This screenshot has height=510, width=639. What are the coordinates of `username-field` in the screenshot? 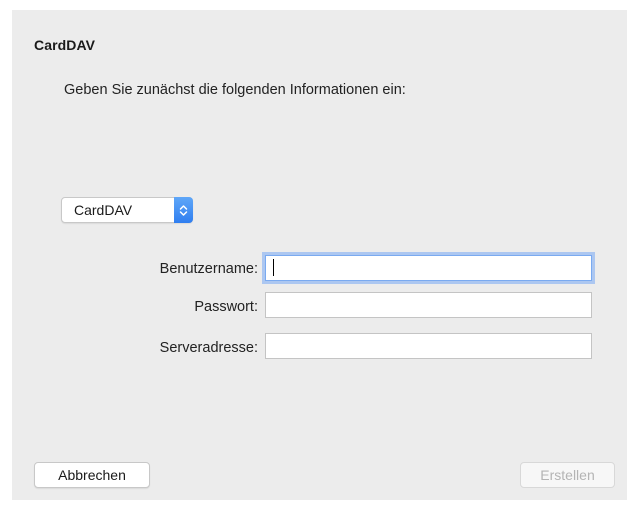 It's located at (428, 268).